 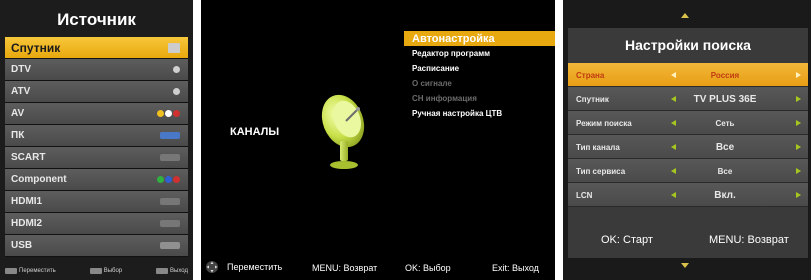 What do you see at coordinates (96, 70) in the screenshot?
I see `source-item-dtv: DTV` at bounding box center [96, 70].